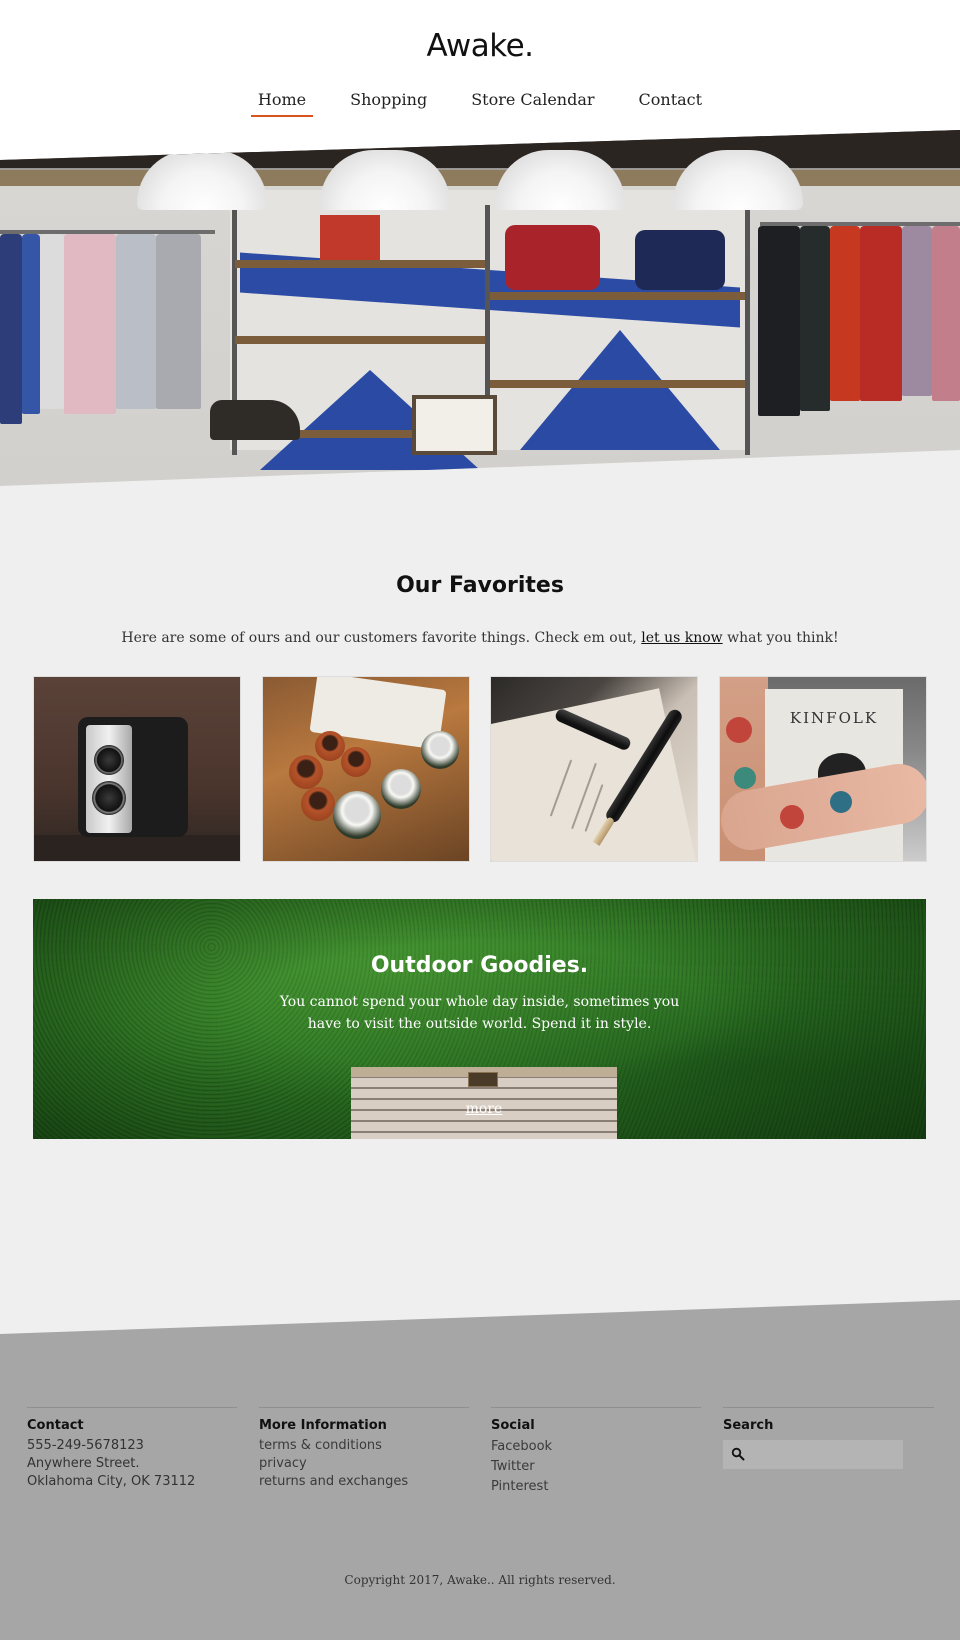 This screenshot has width=960, height=1640. What do you see at coordinates (671, 102) in the screenshot?
I see `nav-contact: Contact` at bounding box center [671, 102].